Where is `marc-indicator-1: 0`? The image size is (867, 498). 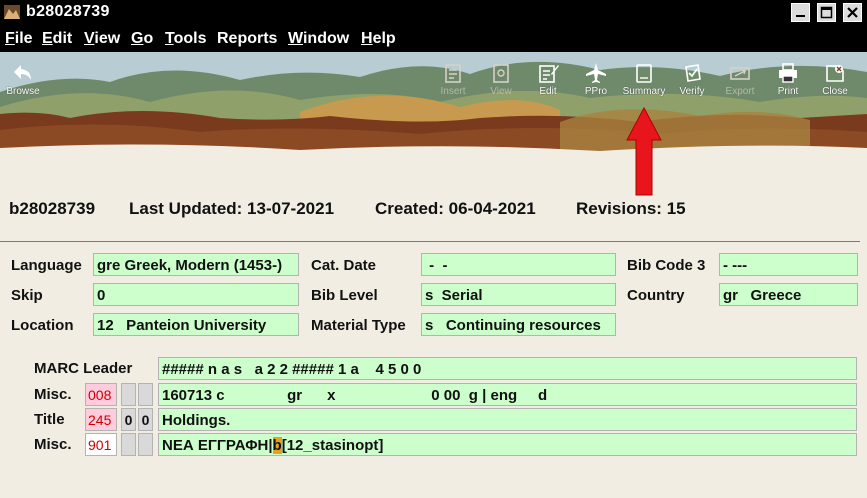 marc-indicator-1: 0 is located at coordinates (128, 419).